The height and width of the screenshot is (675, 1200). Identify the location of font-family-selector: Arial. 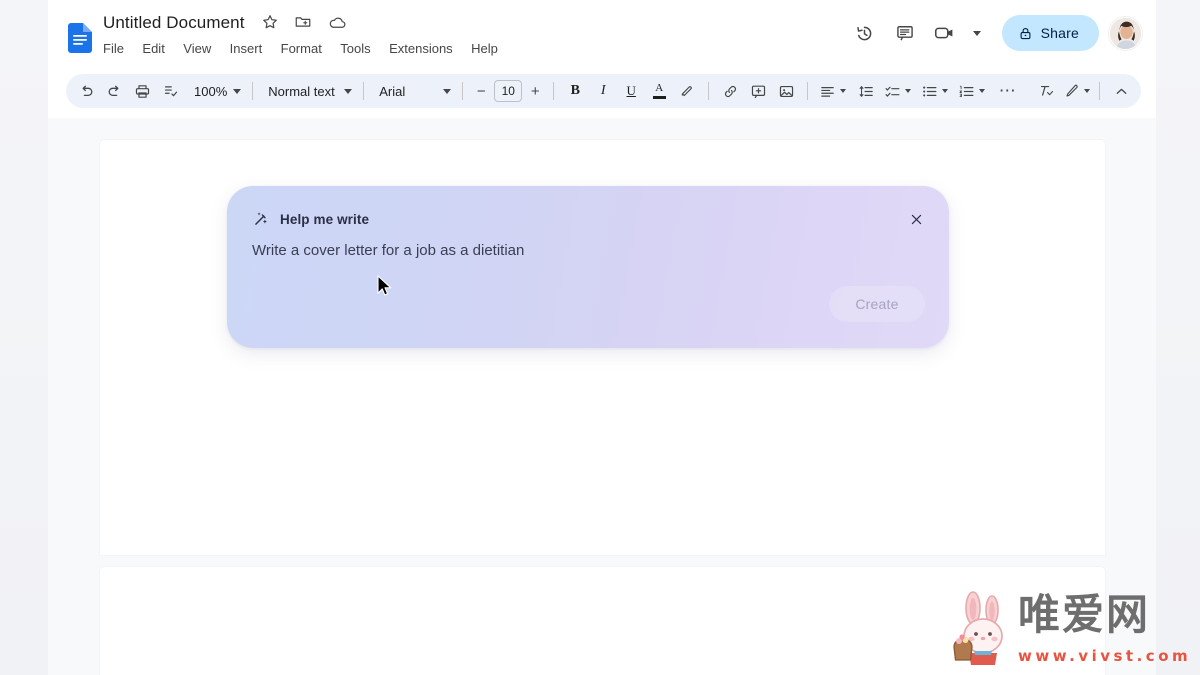
(413, 91).